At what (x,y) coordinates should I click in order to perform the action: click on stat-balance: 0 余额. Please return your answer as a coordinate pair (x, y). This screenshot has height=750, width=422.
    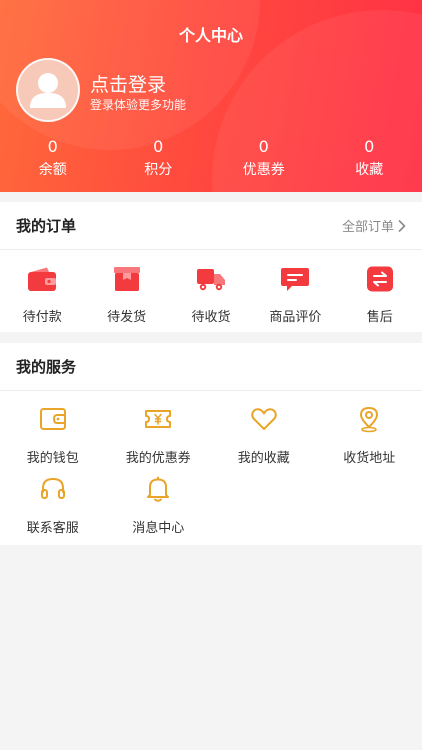
    Looking at the image, I should click on (53, 158).